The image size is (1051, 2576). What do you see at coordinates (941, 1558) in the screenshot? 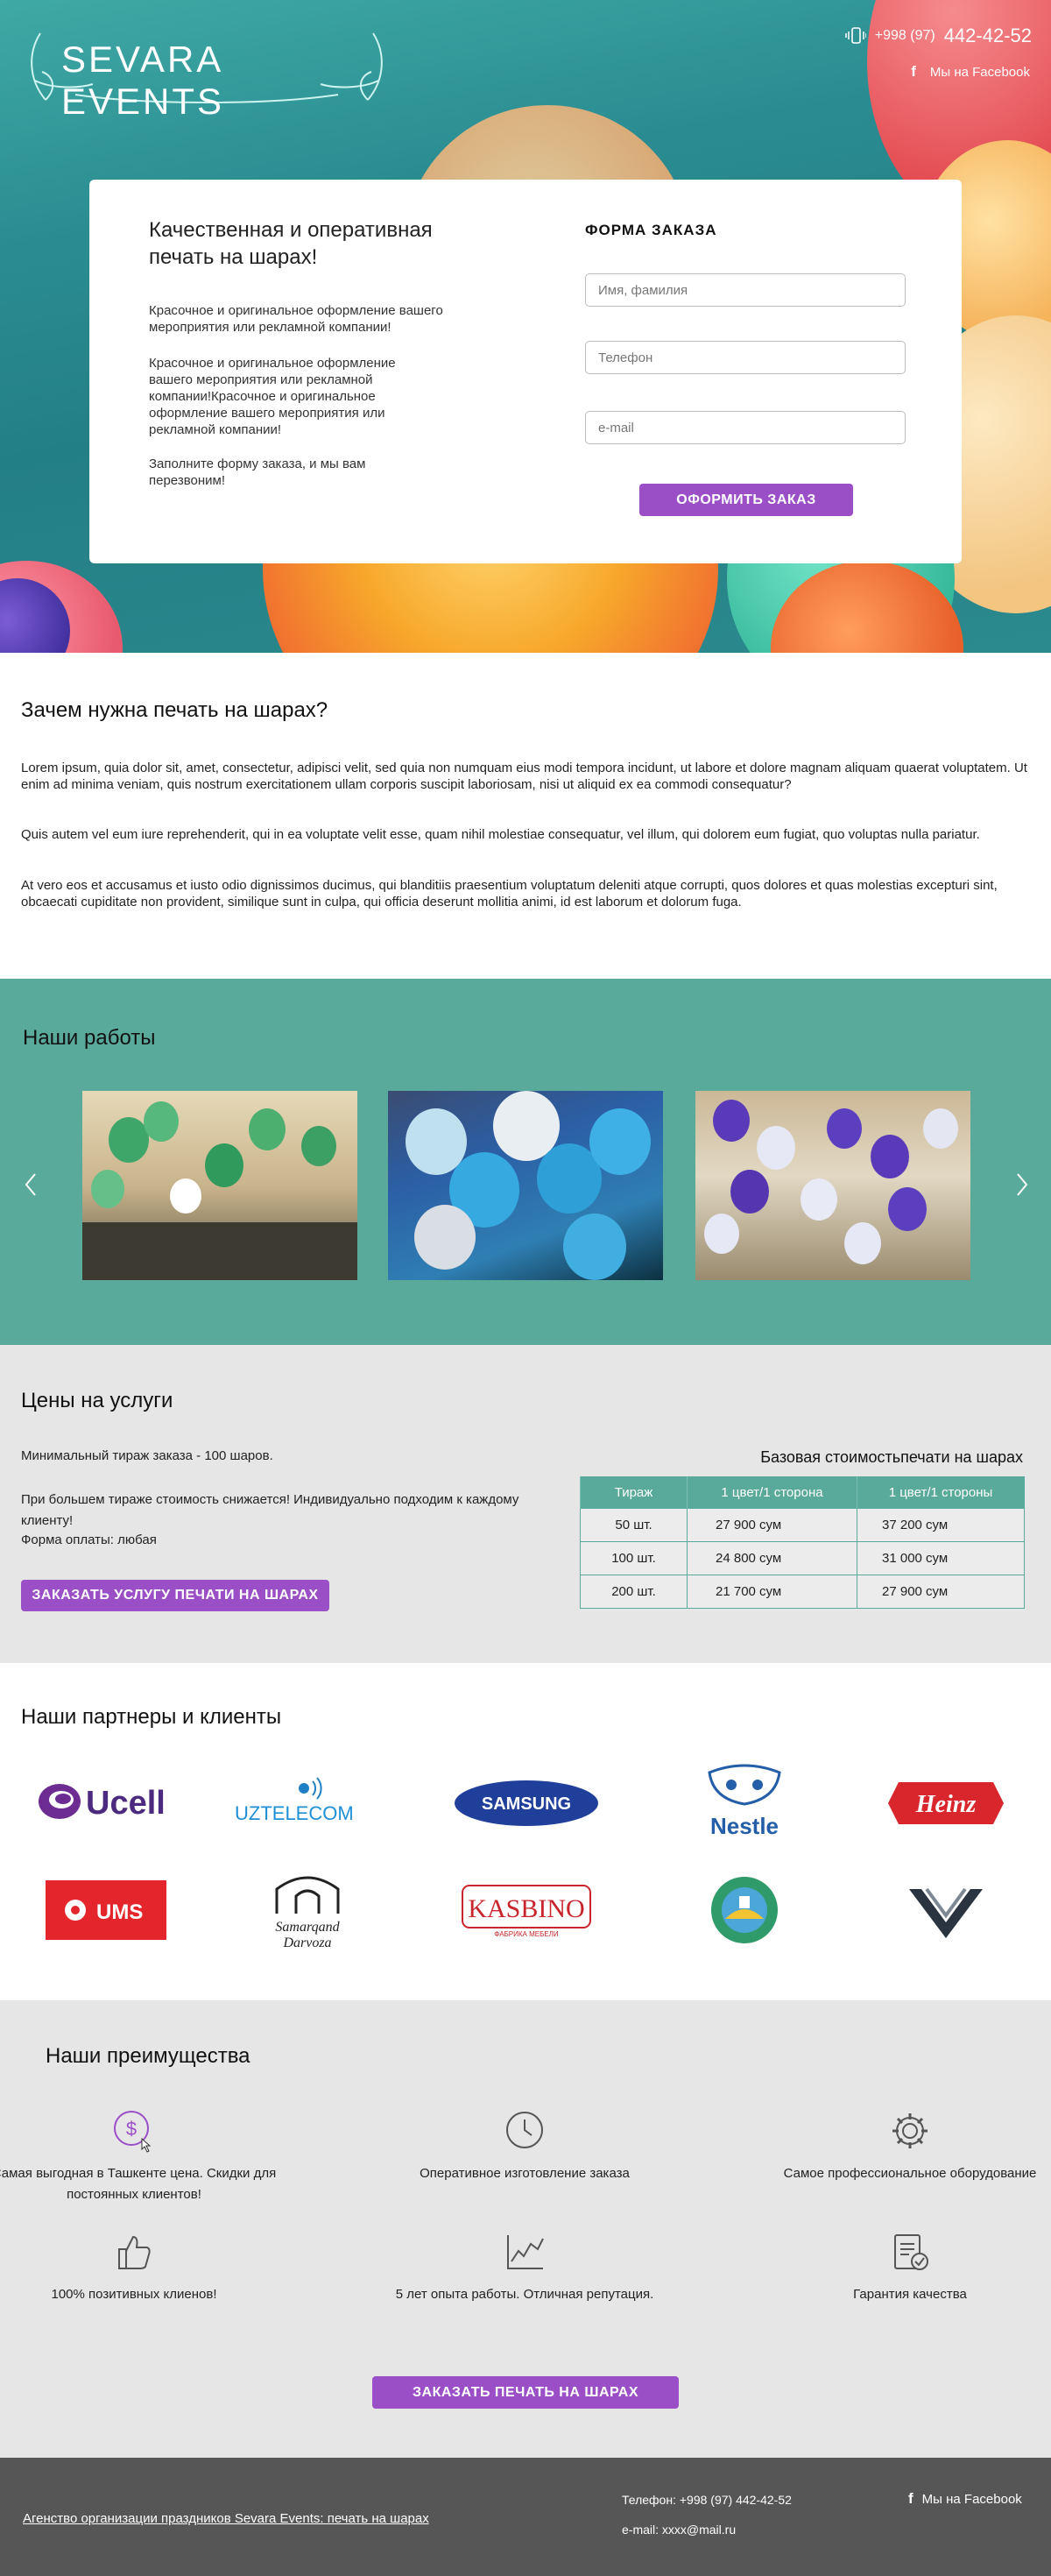
I see `table-cell: 31 000 сум` at bounding box center [941, 1558].